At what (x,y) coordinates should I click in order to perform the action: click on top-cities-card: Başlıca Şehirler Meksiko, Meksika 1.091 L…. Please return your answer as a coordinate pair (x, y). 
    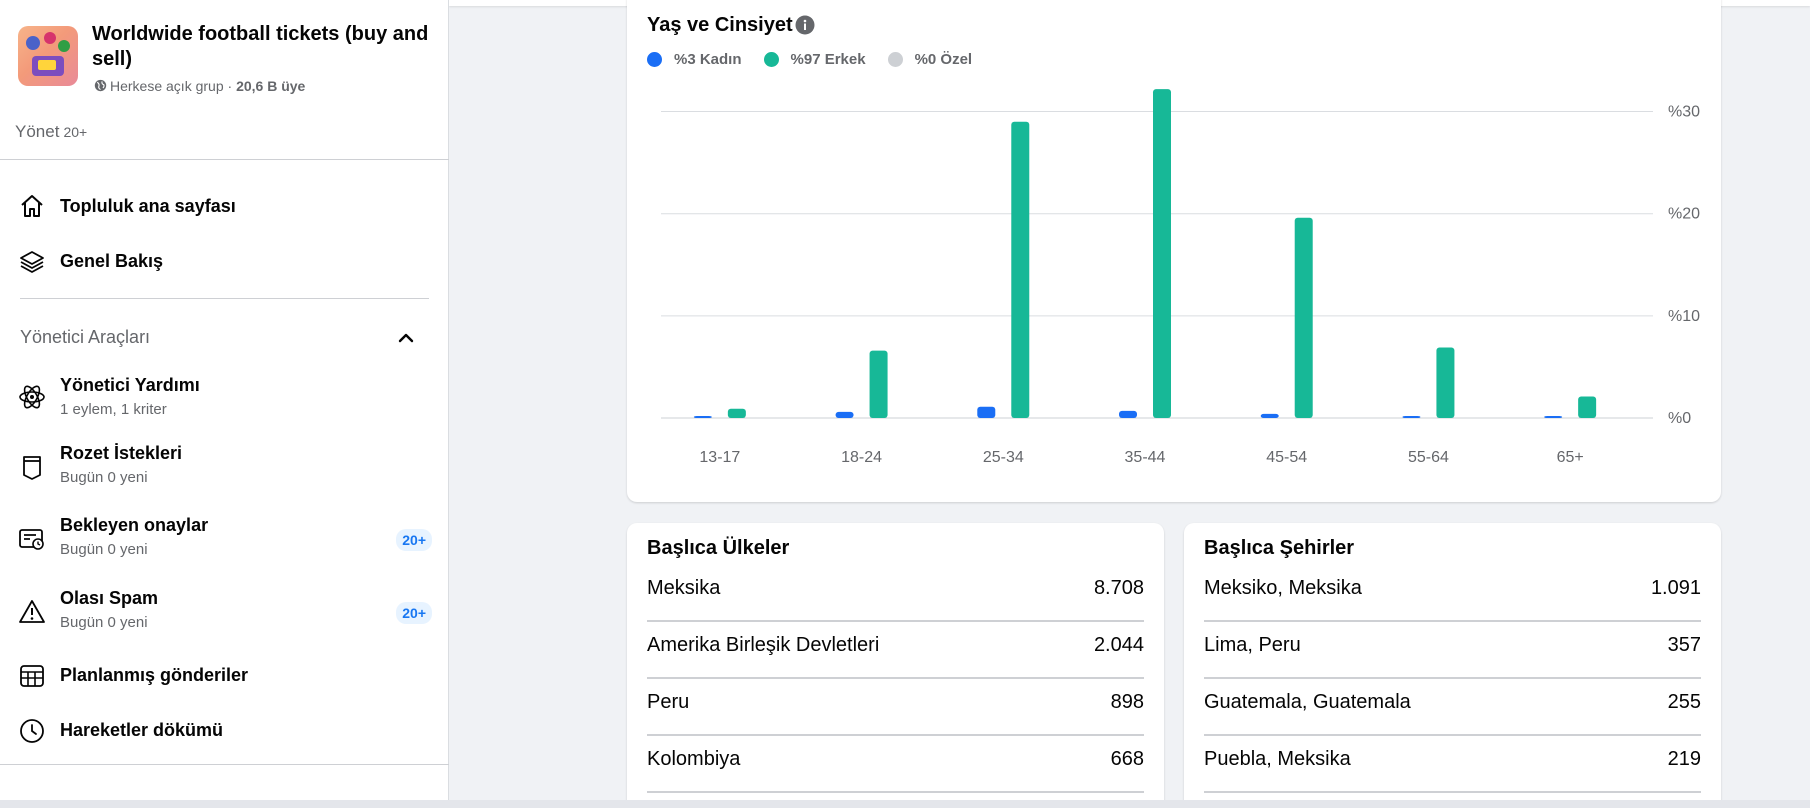
    Looking at the image, I should click on (1452, 665).